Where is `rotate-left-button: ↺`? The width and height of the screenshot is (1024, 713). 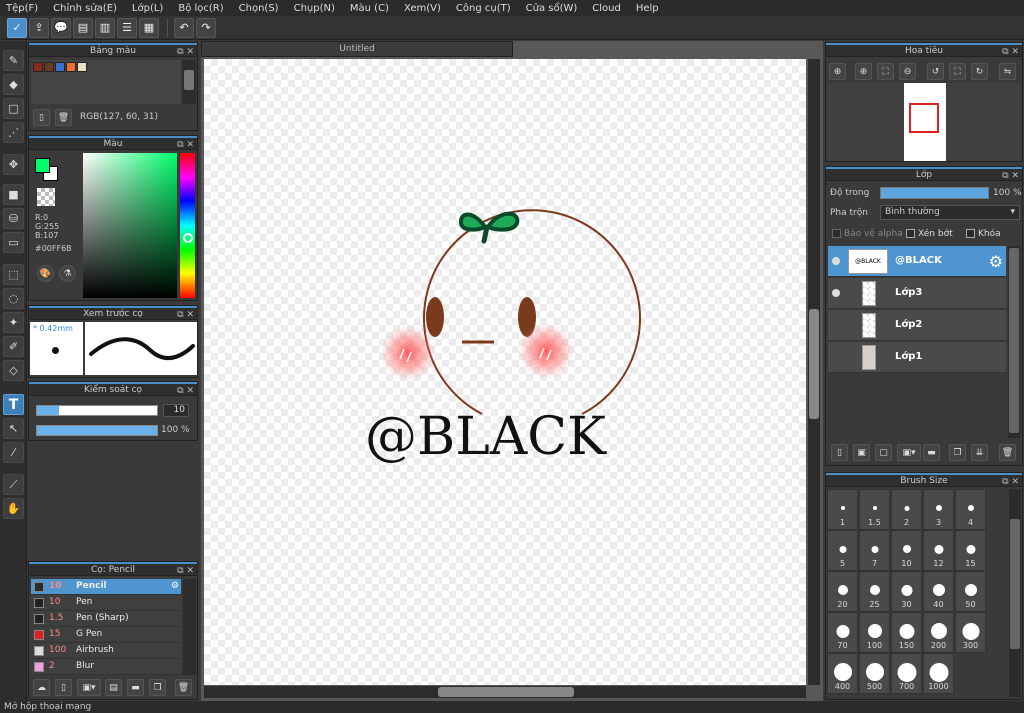
rotate-left-button: ↺ is located at coordinates (935, 71).